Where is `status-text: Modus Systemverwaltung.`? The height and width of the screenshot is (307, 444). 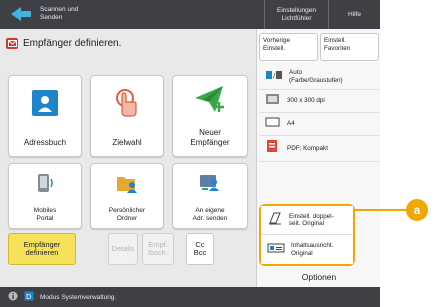
status-text: Modus Systemverwaltung. is located at coordinates (78, 297).